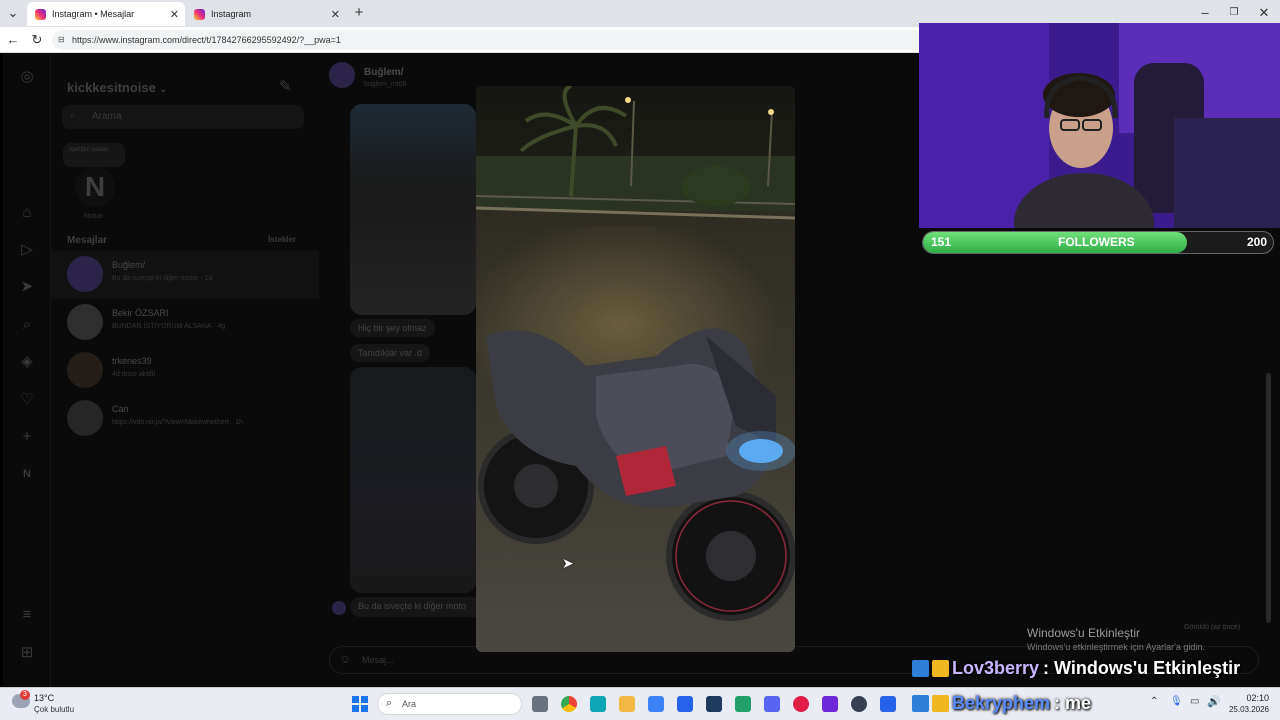  I want to click on contact-name: Buğlem/, so click(383, 72).